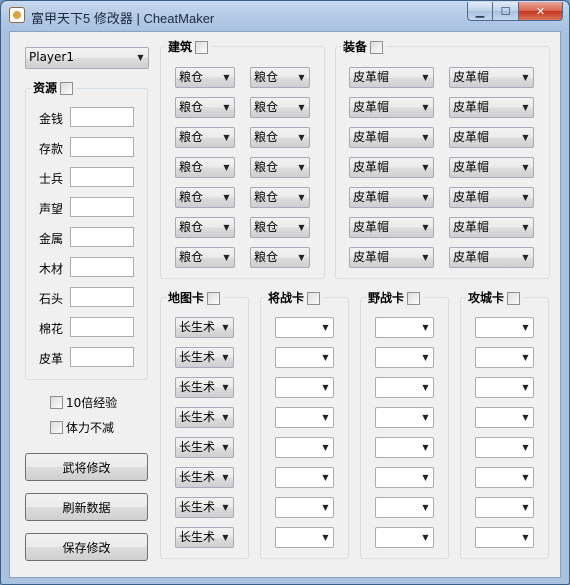 The height and width of the screenshot is (585, 570). I want to click on exp10-checkbox, so click(56, 402).